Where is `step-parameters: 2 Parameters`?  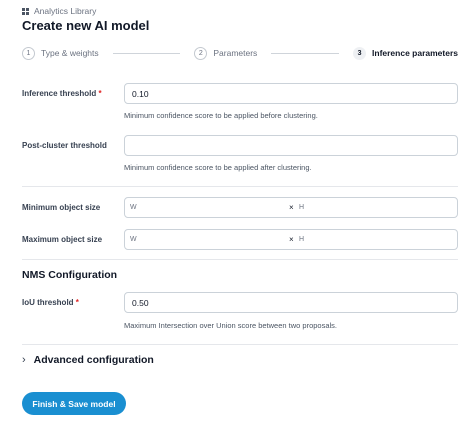
step-parameters: 2 Parameters is located at coordinates (226, 53).